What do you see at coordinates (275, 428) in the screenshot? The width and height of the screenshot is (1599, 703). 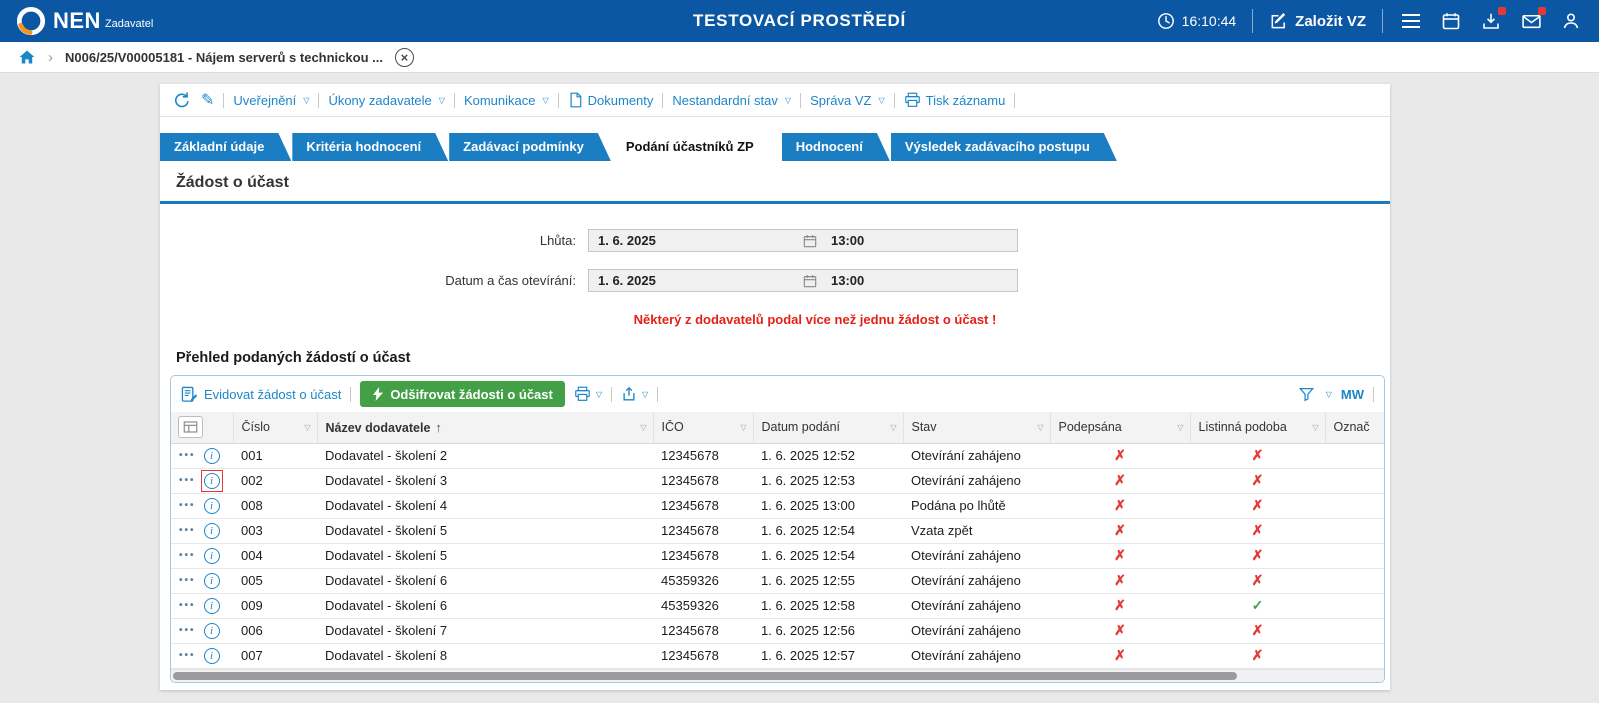 I see `col-cislo: Číslo ▽` at bounding box center [275, 428].